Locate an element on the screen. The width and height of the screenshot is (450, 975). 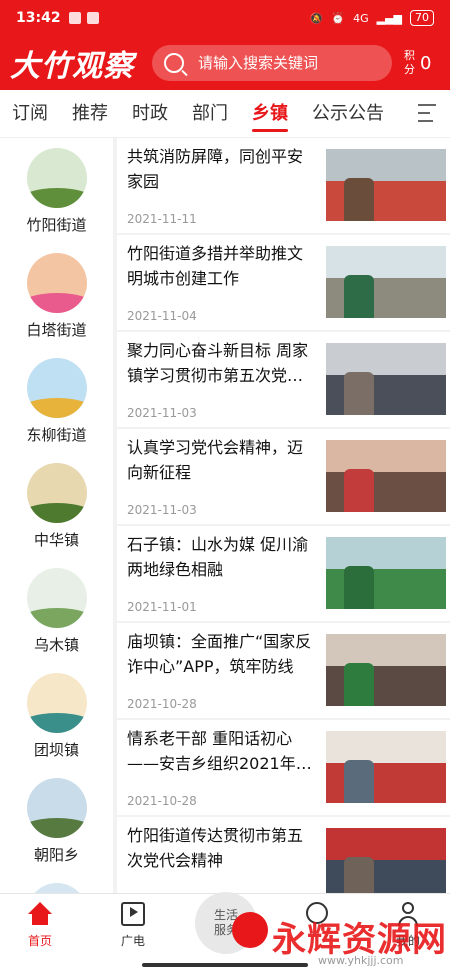
news-date: 2021-11-04 is located at coordinates (162, 316).